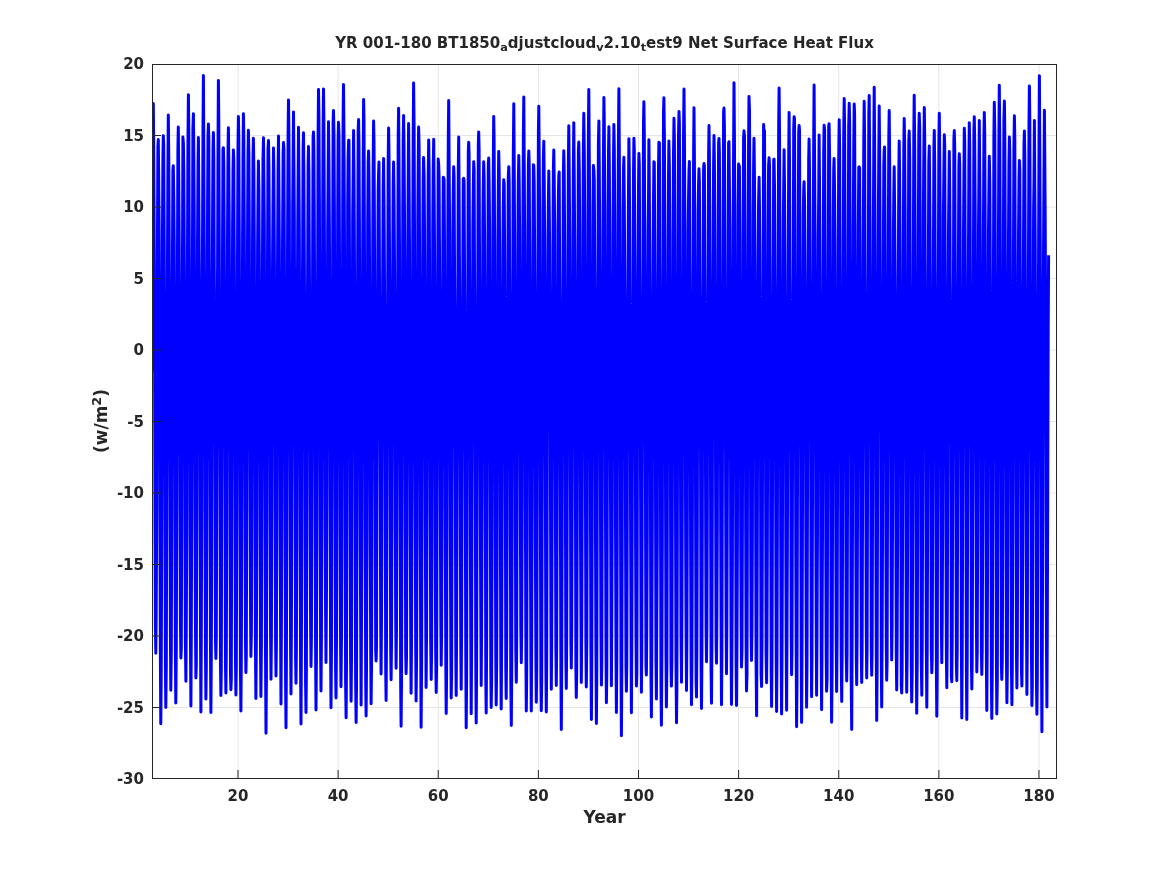 This screenshot has width=1167, height=875. What do you see at coordinates (133, 207) in the screenshot?
I see `y-tick-label: 10` at bounding box center [133, 207].